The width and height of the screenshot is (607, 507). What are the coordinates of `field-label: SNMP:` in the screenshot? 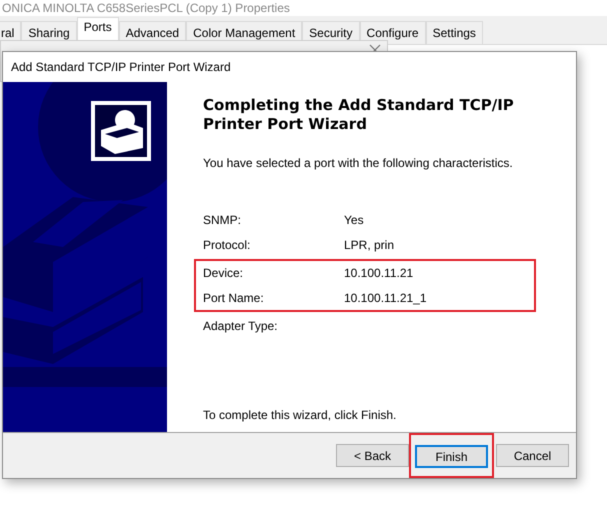 It's located at (222, 220).